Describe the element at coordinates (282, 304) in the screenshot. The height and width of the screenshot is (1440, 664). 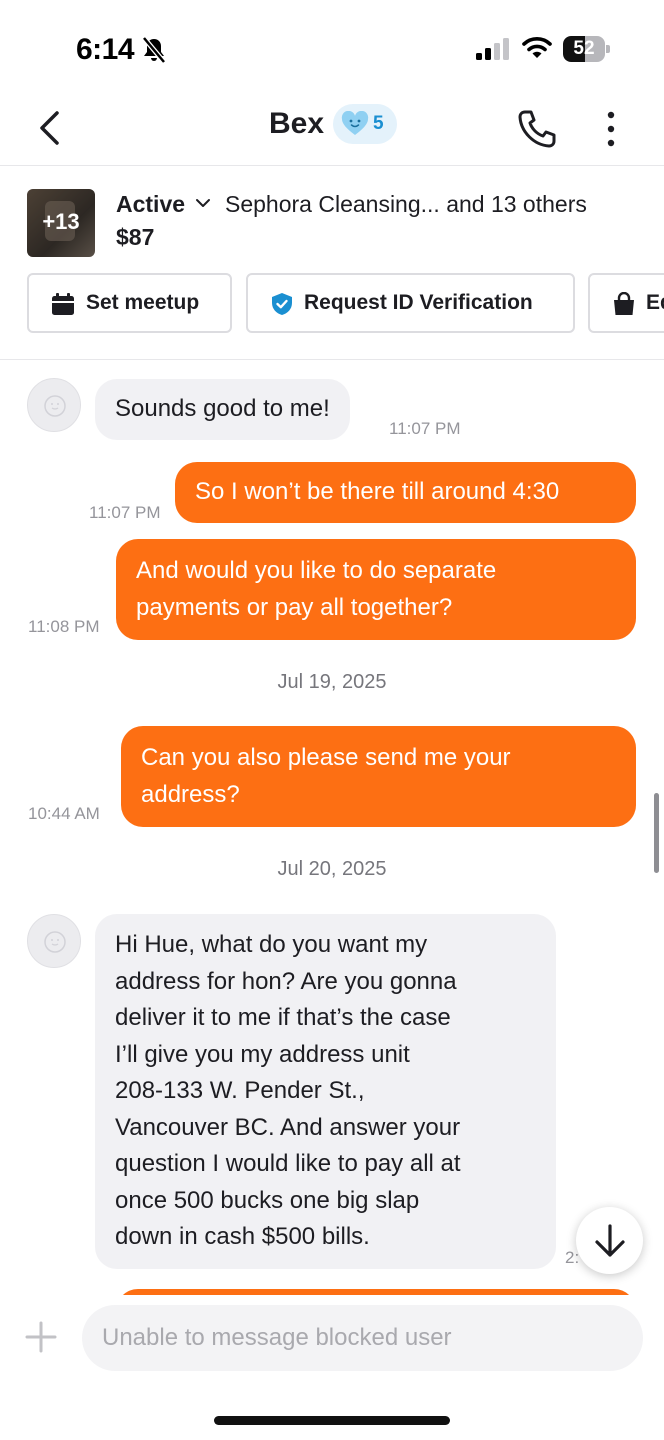
I see `shield-check-icon` at that location.